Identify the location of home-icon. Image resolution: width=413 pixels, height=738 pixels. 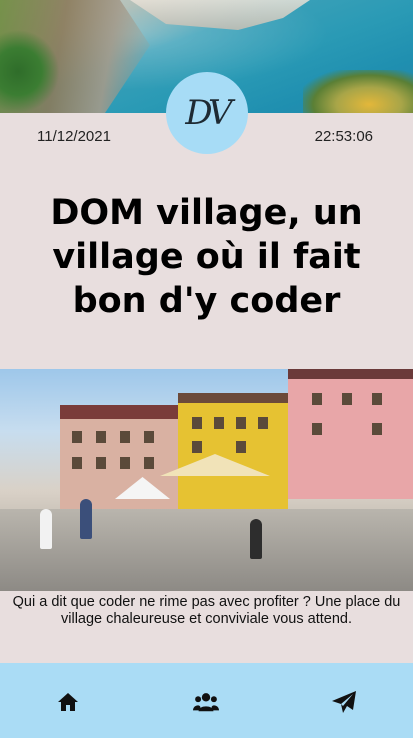
(68, 702).